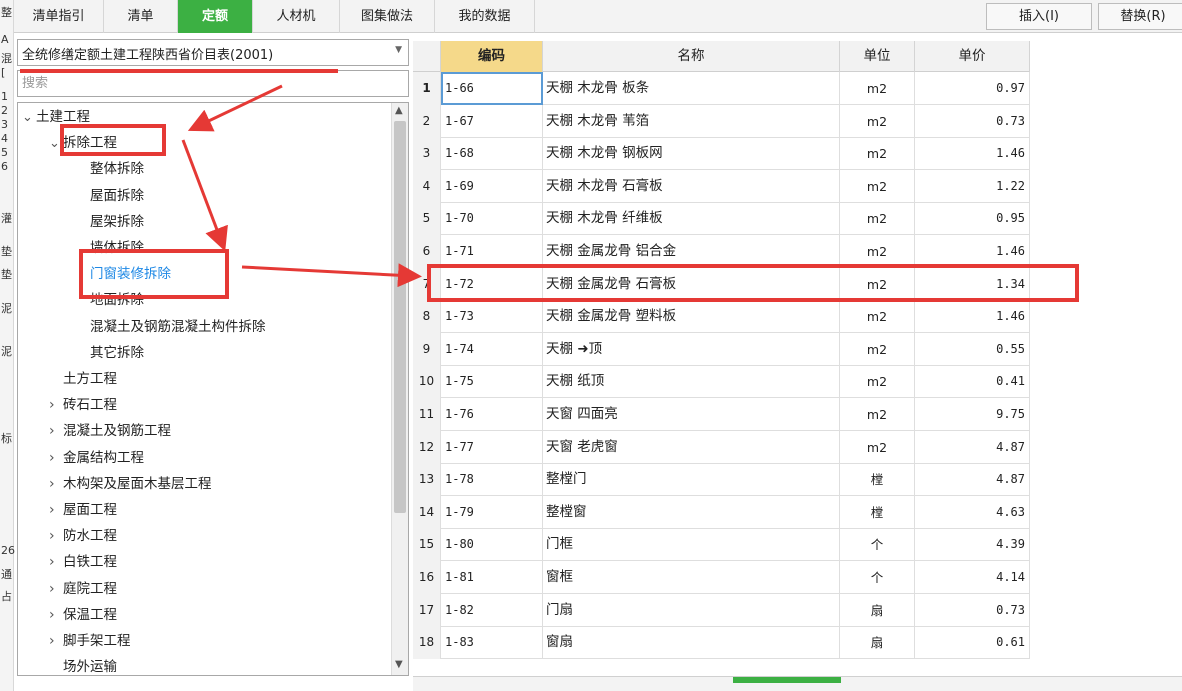 The height and width of the screenshot is (691, 1182). What do you see at coordinates (691, 512) in the screenshot?
I see `quota-name: 整樘窗` at bounding box center [691, 512].